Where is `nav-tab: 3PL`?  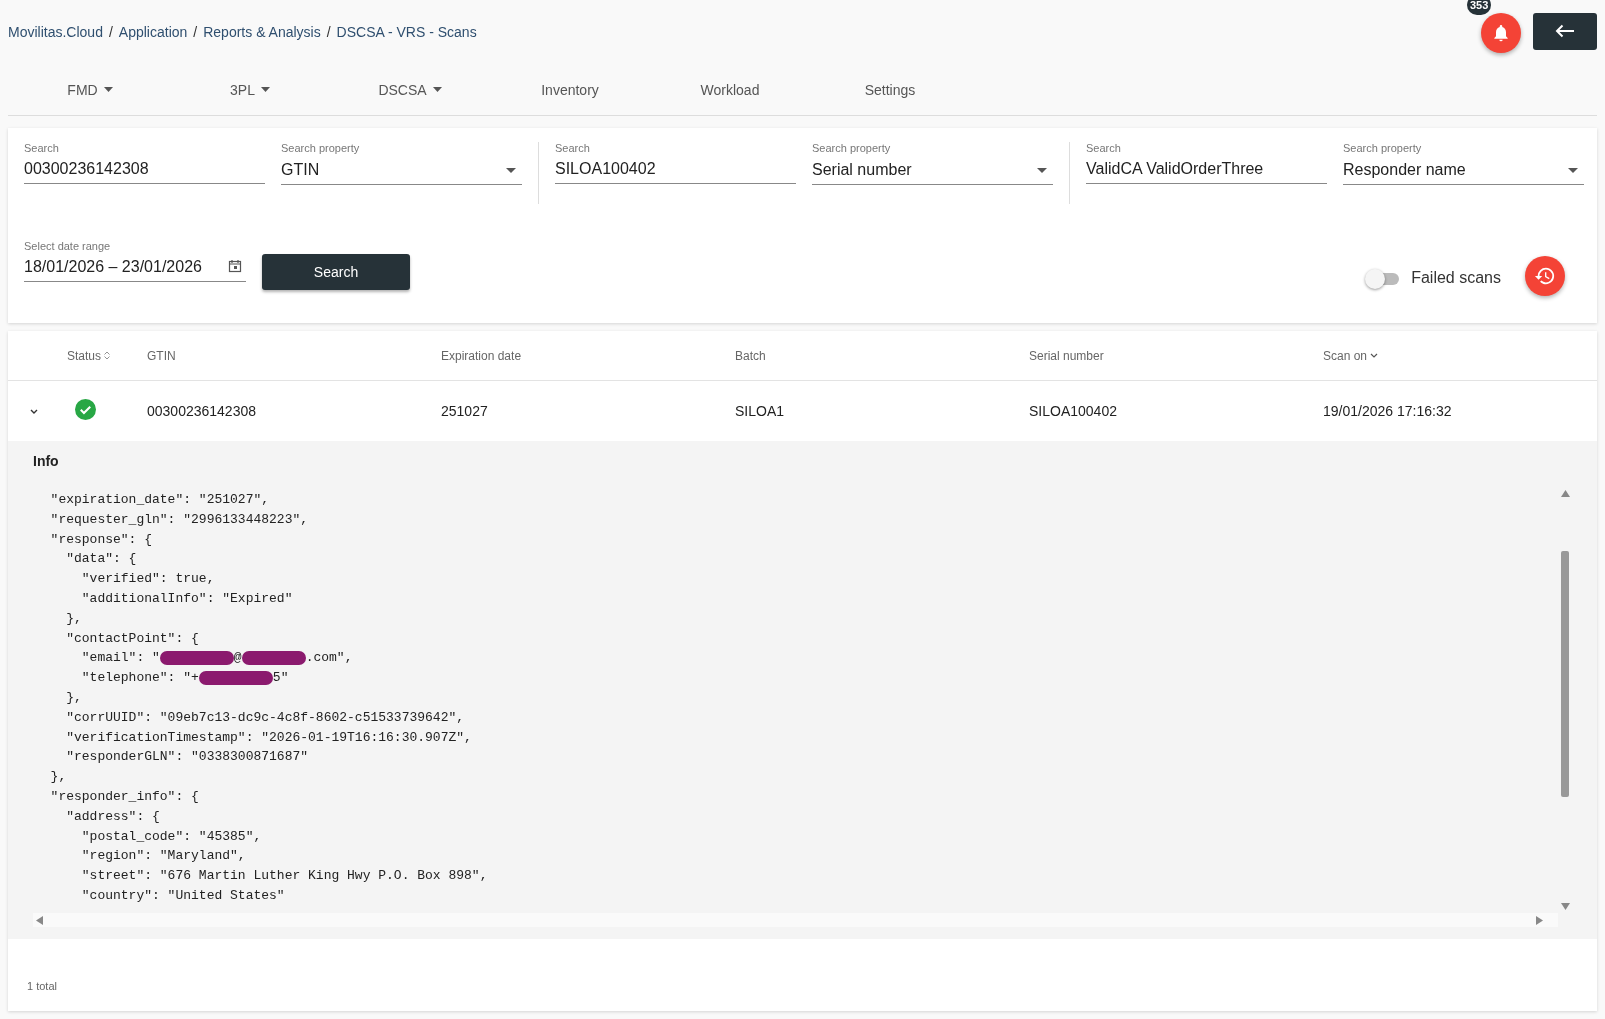 nav-tab: 3PL is located at coordinates (250, 89).